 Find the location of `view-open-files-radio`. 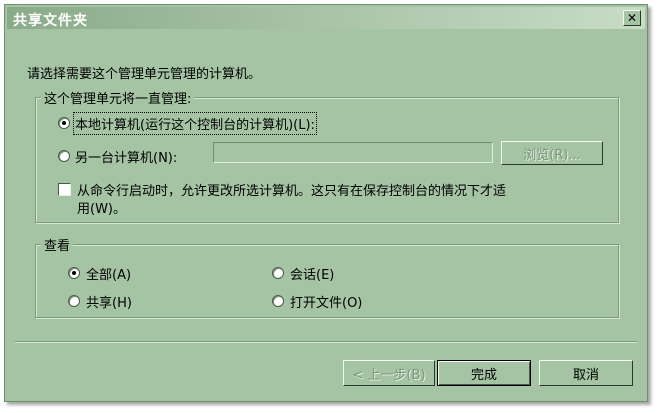

view-open-files-radio is located at coordinates (278, 301).